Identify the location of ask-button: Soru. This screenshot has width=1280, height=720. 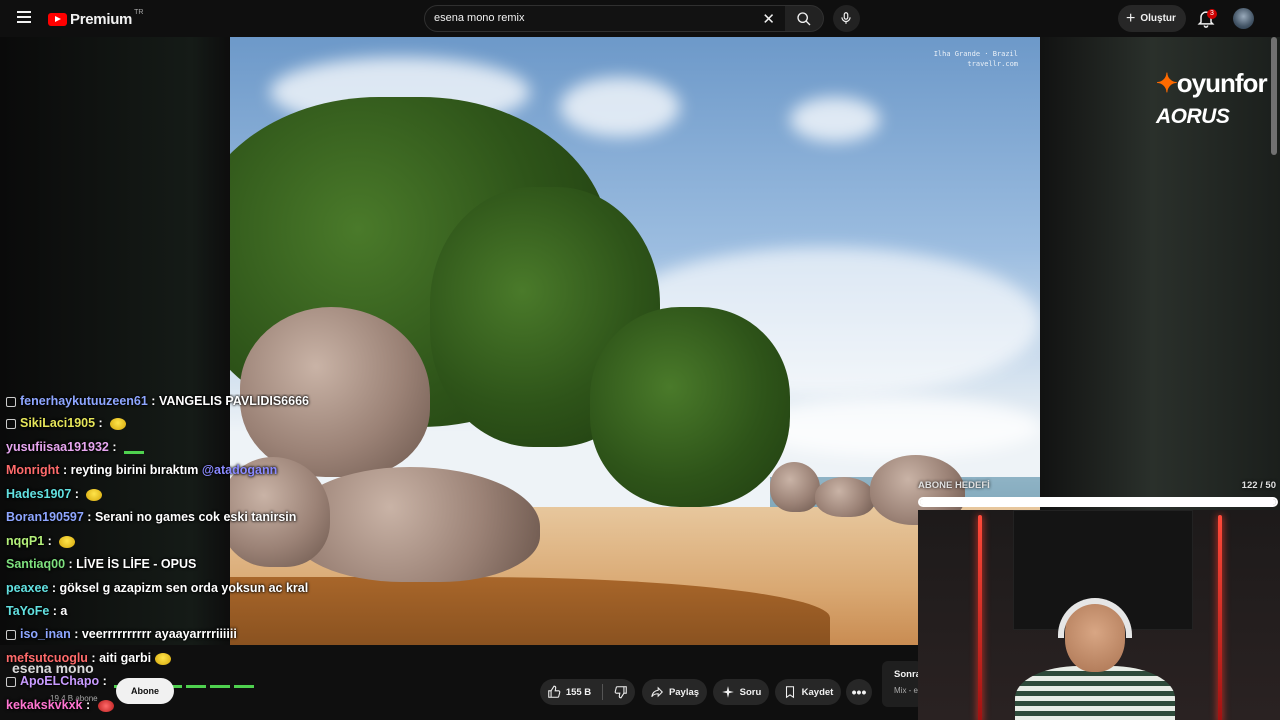
(741, 692).